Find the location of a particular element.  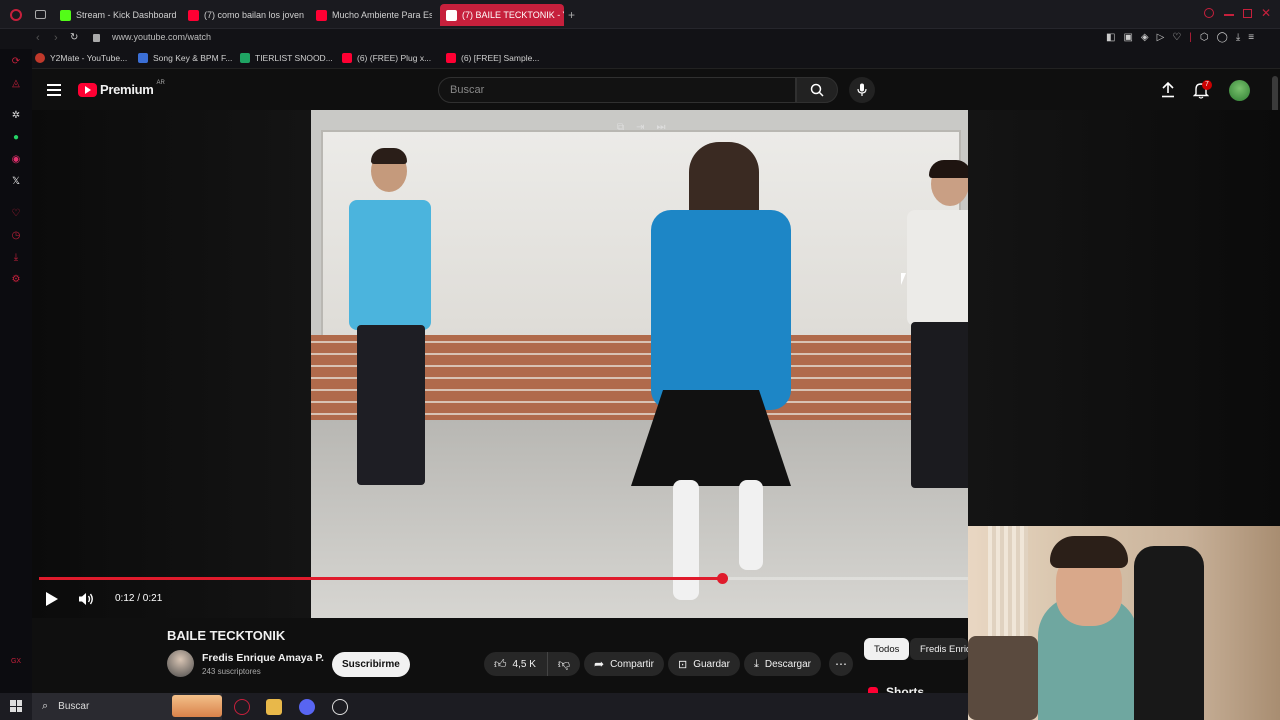

ambient-glow is located at coordinates (1124, 318).